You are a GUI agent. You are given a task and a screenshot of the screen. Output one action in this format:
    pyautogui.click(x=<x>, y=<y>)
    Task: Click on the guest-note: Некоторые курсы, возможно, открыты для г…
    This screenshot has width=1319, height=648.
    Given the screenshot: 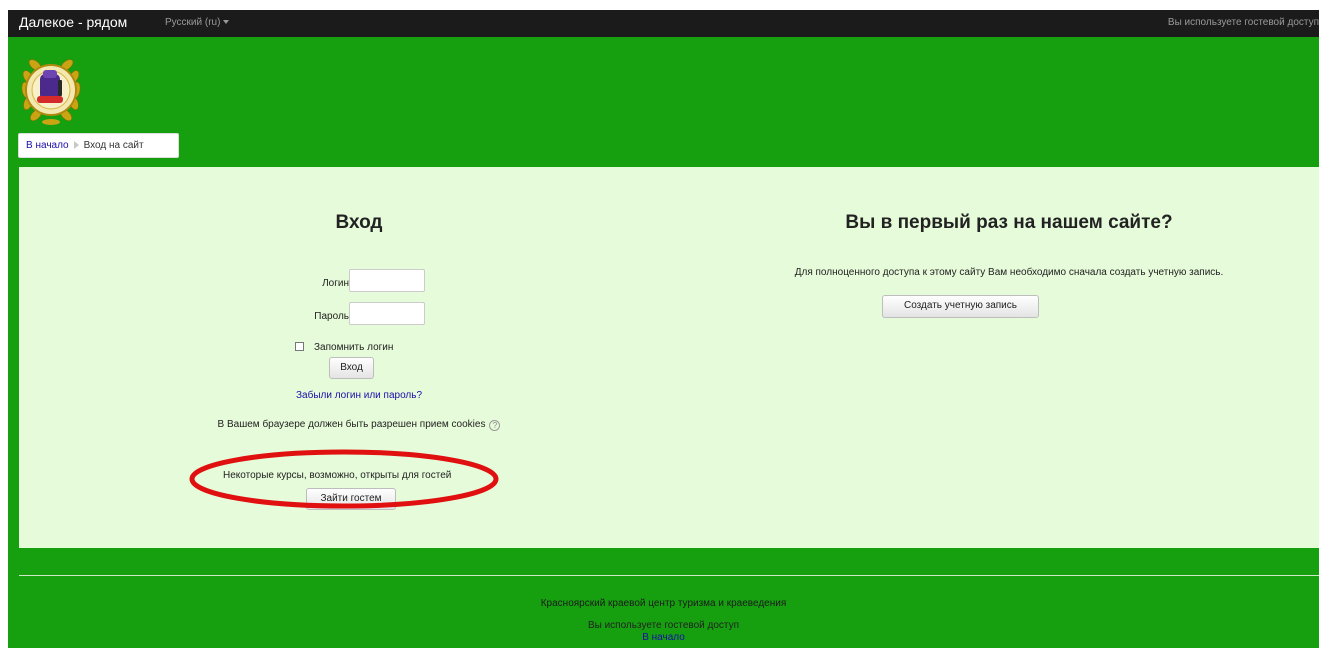 What is the action you would take?
    pyautogui.click(x=337, y=475)
    